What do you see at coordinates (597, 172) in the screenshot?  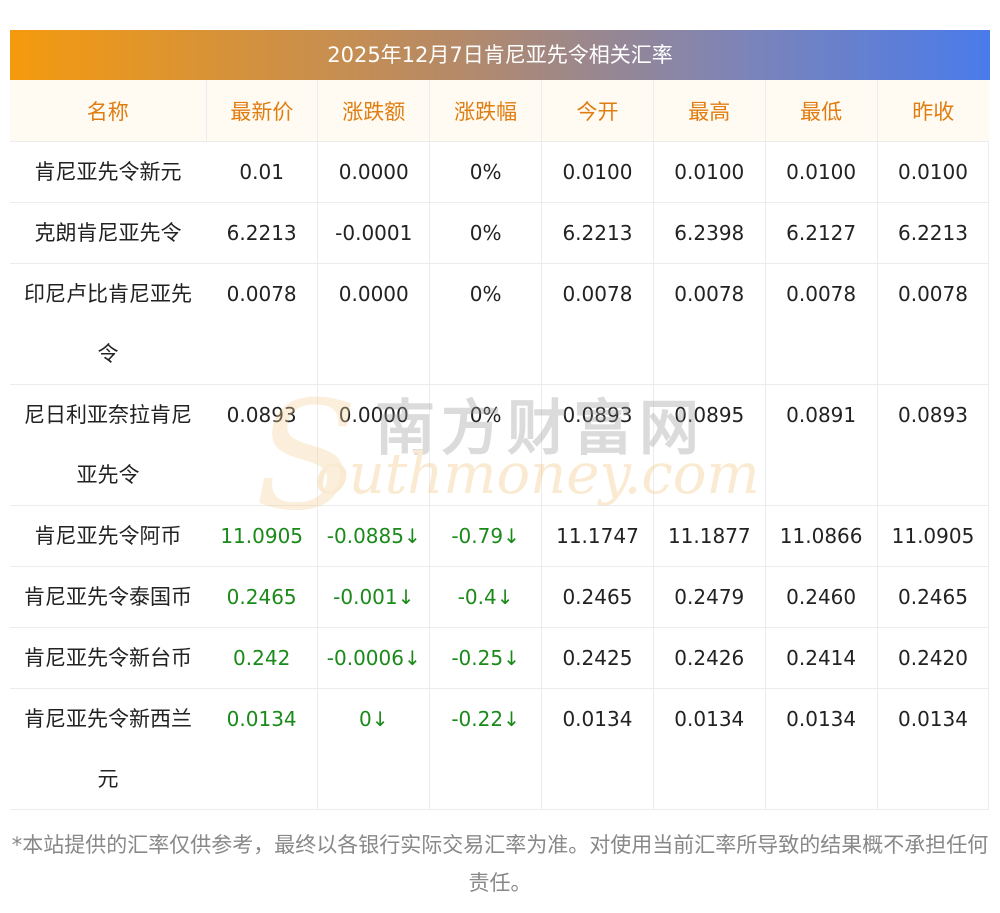 I see `open-price: 0.0100` at bounding box center [597, 172].